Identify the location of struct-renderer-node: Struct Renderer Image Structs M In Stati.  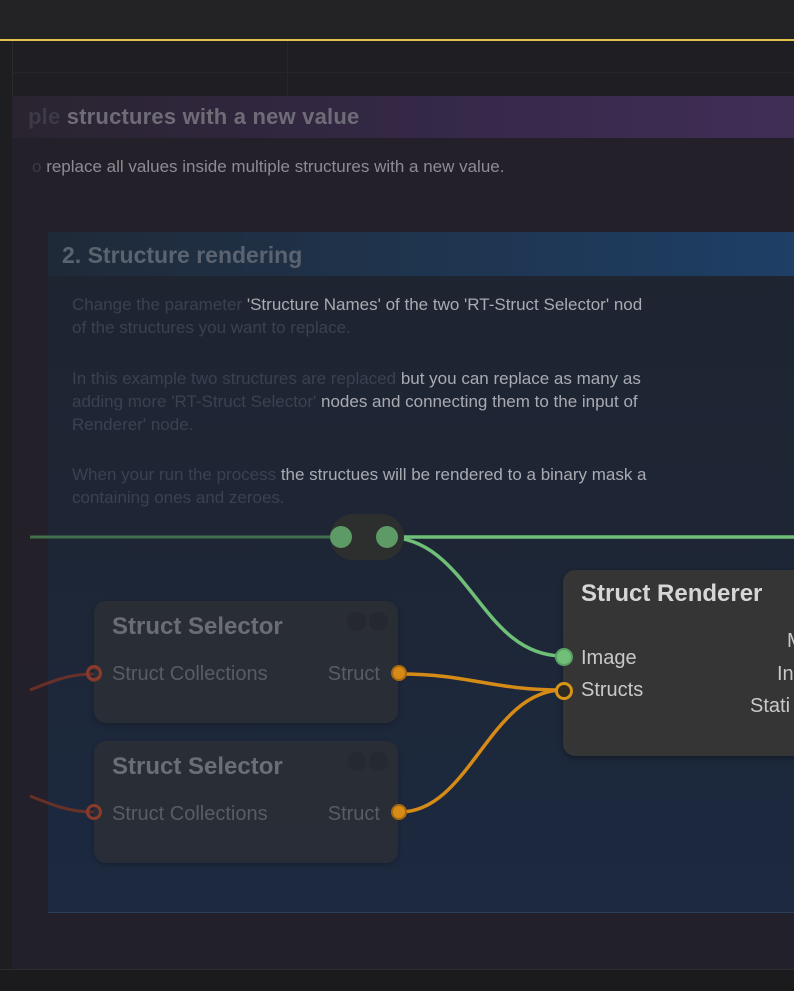
(678, 663).